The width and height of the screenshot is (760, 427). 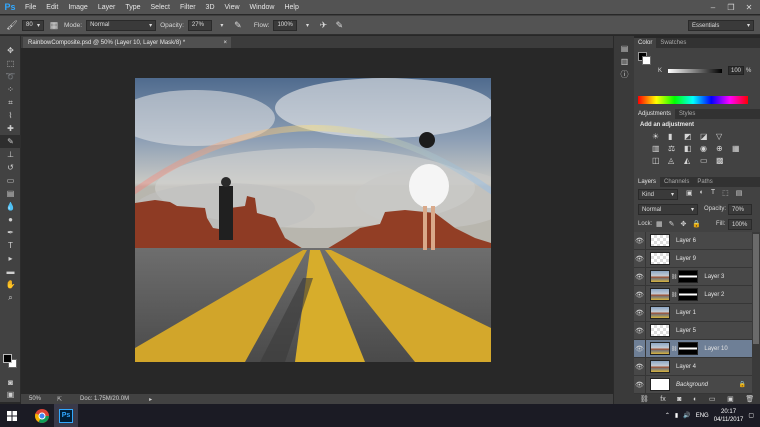 I want to click on blur-tool-icon: 💧, so click(x=10, y=206).